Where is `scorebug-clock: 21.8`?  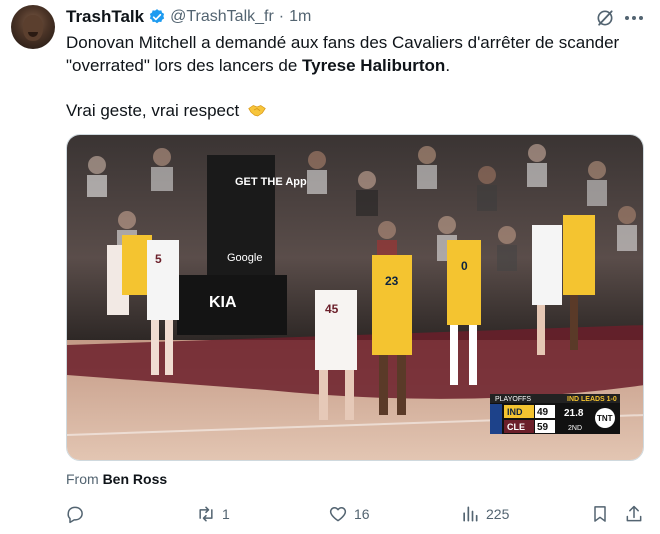
scorebug-clock: 21.8 is located at coordinates (574, 413).